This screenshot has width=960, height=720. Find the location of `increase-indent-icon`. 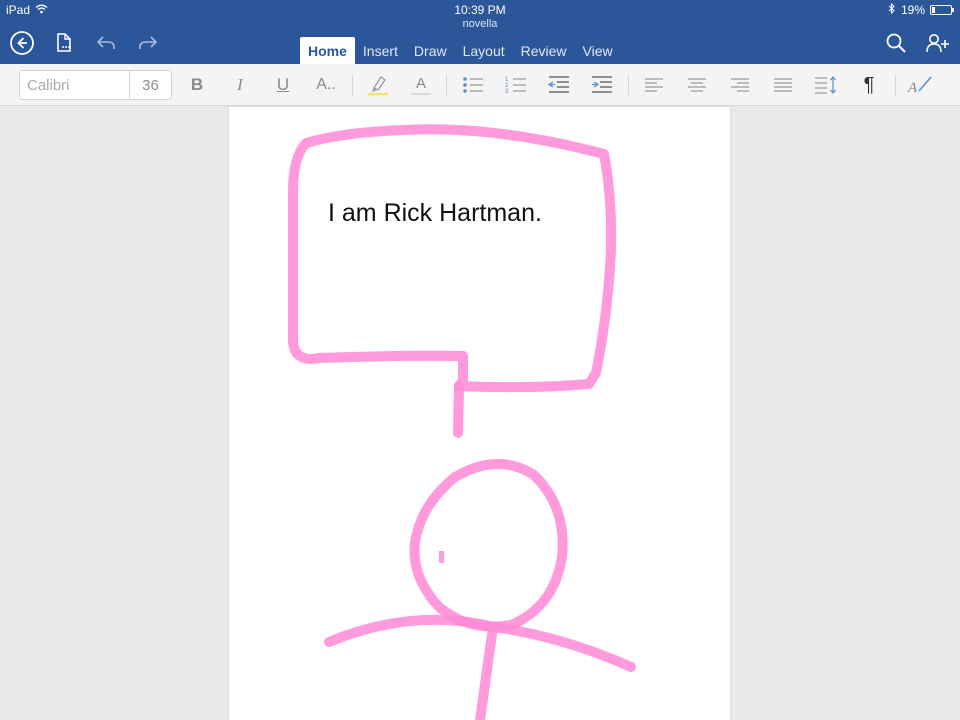

increase-indent-icon is located at coordinates (602, 85).